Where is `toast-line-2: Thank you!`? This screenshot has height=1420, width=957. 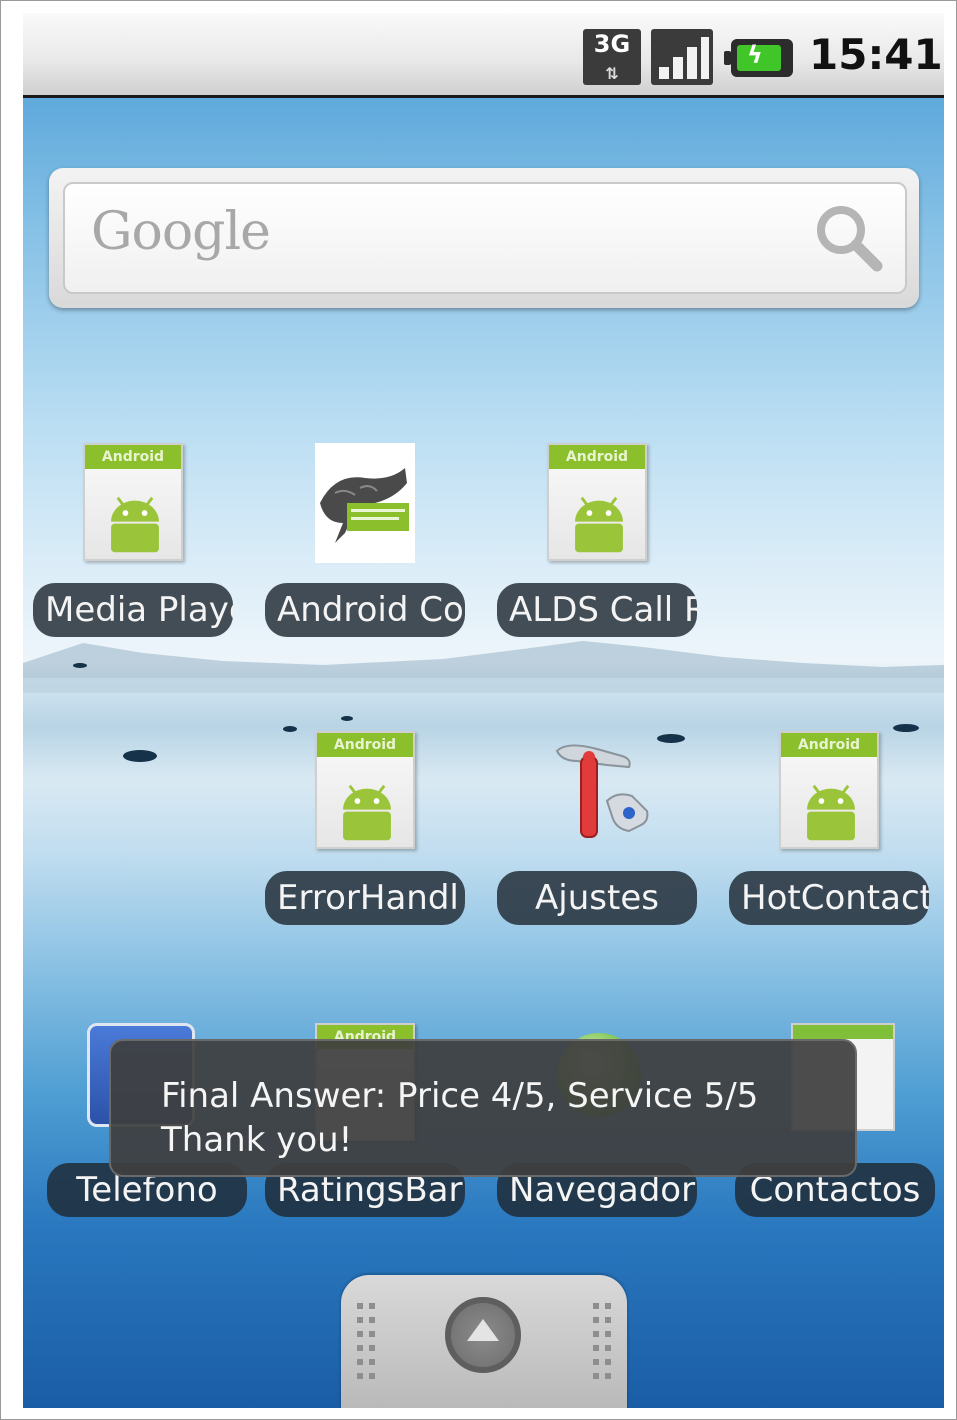
toast-line-2: Thank you! is located at coordinates (257, 1140).